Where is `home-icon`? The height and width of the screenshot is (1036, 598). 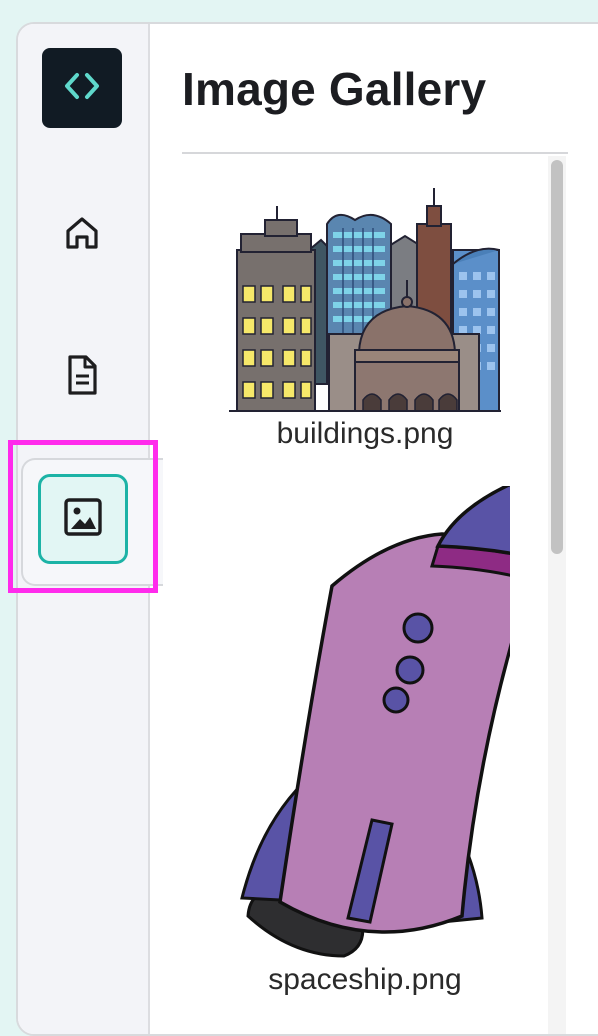 home-icon is located at coordinates (82, 235).